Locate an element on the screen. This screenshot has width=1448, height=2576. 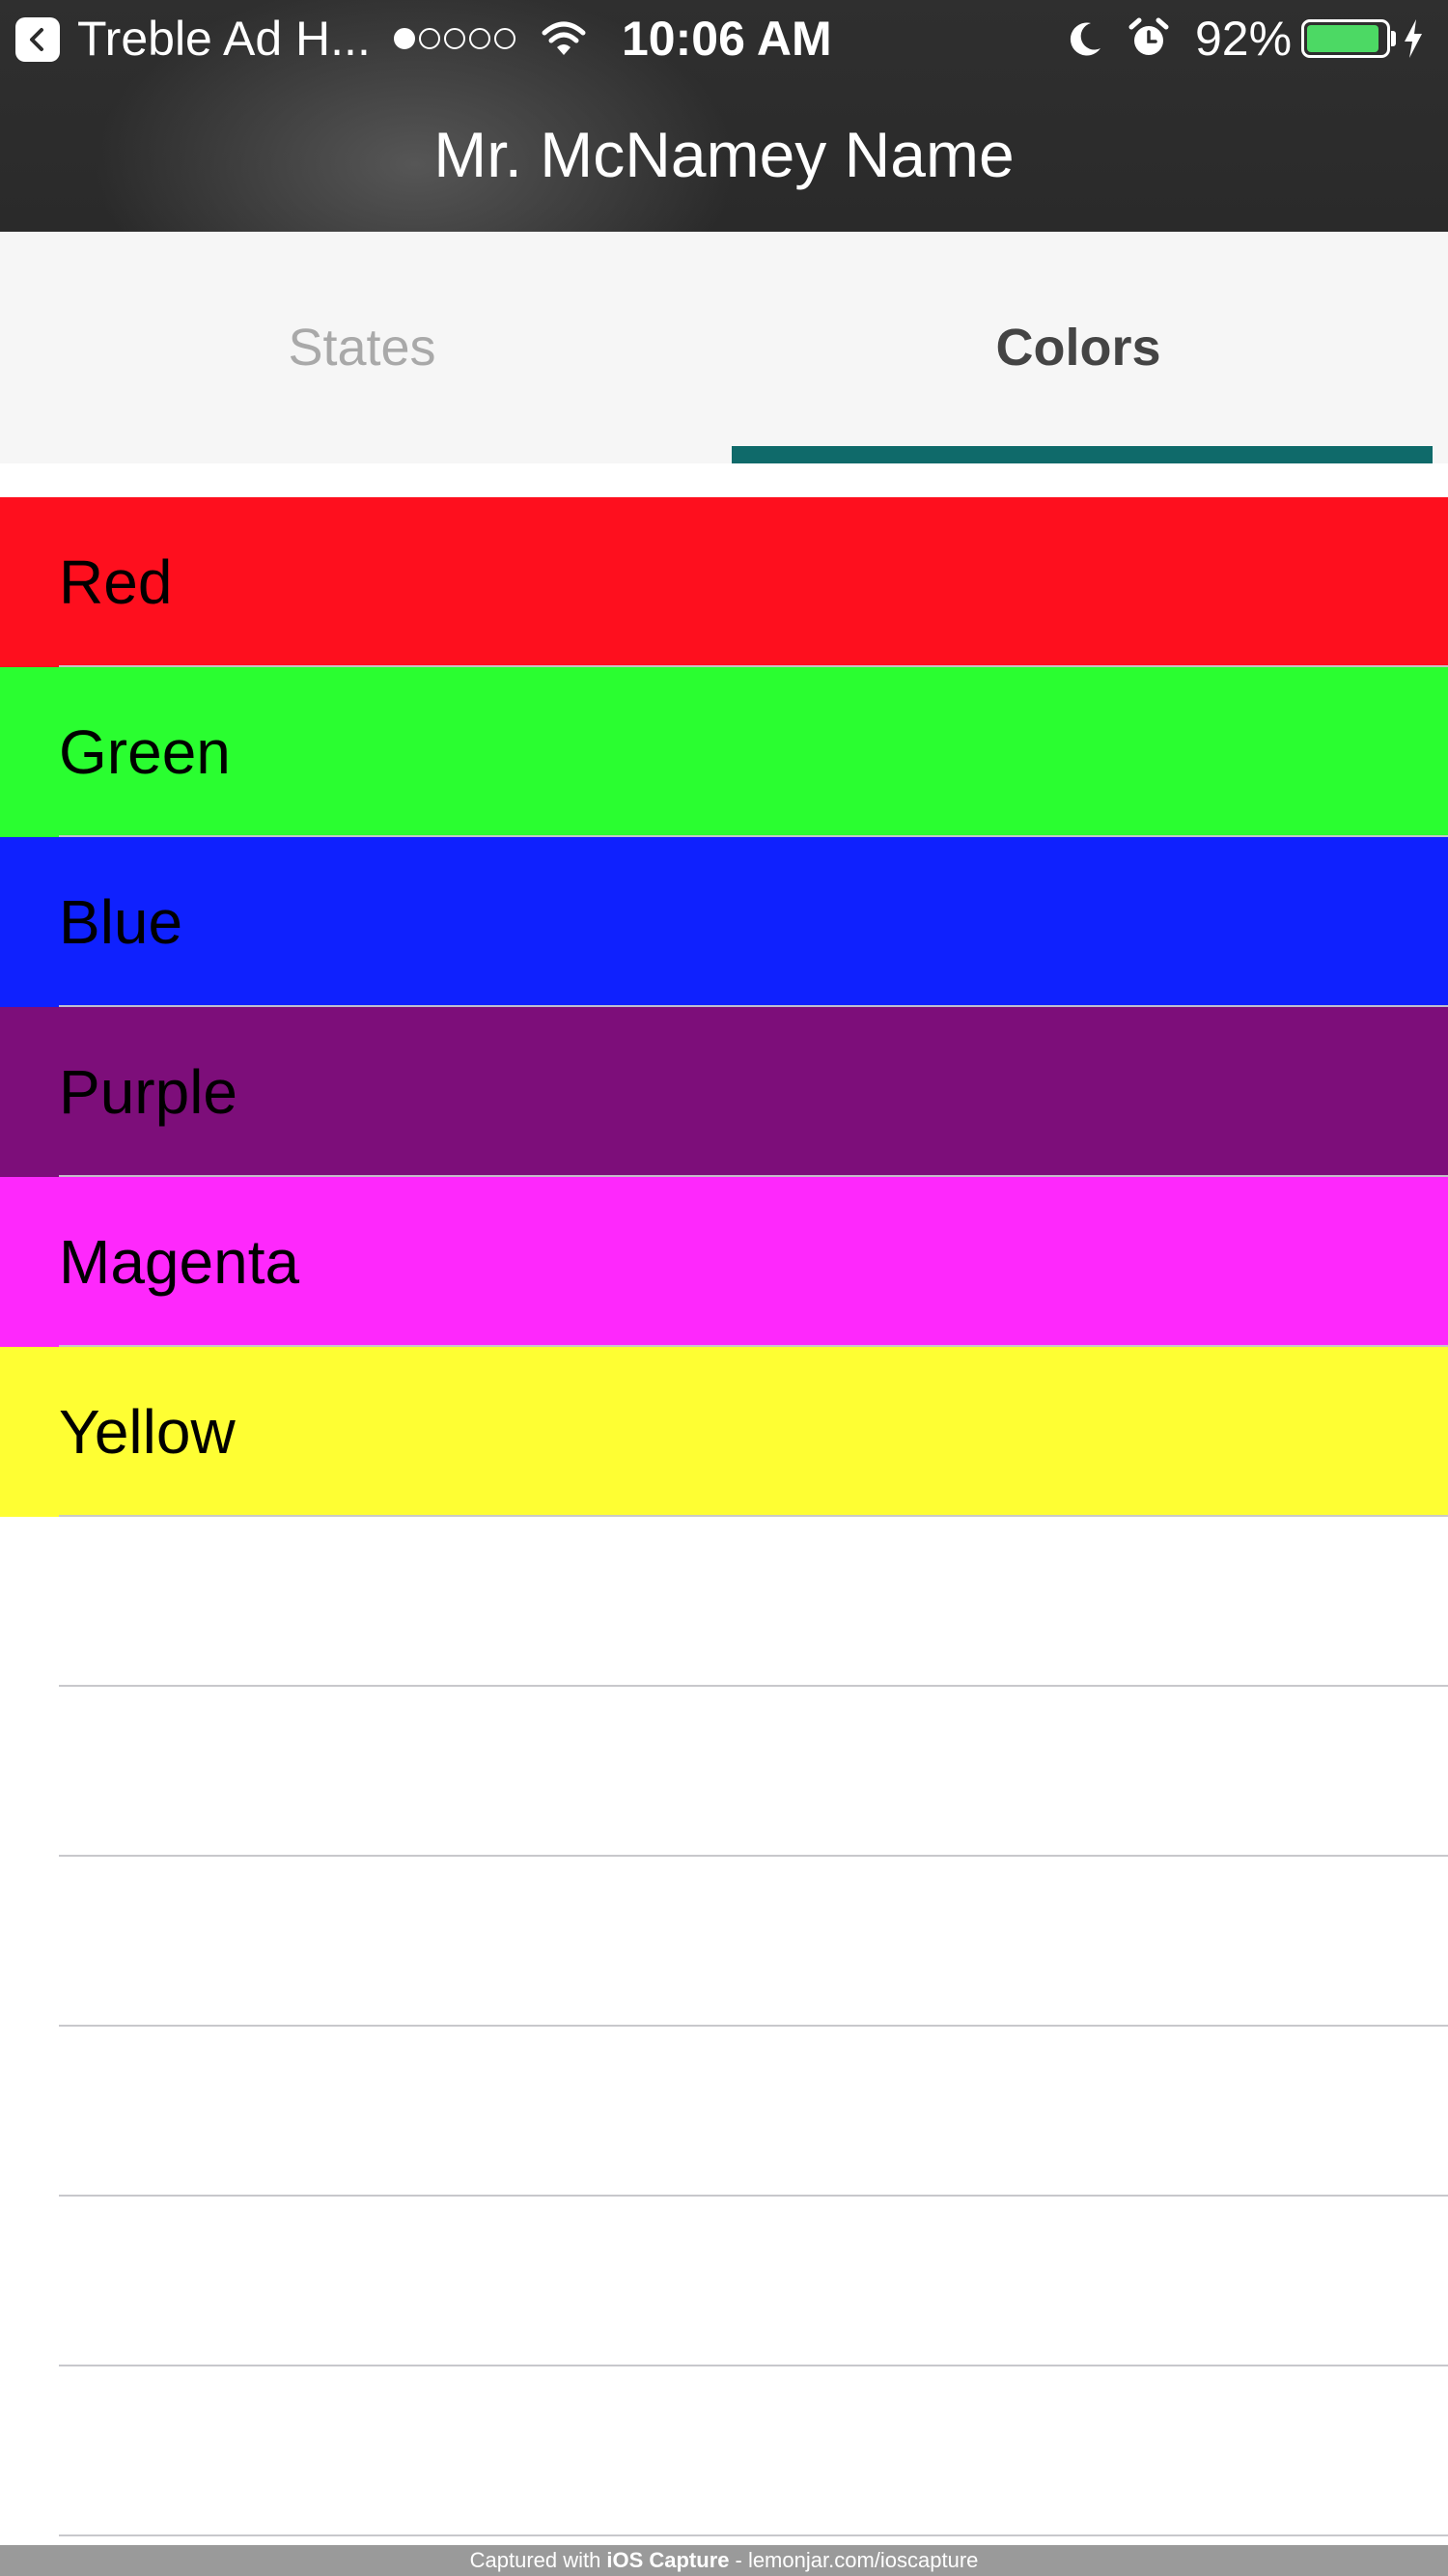
status-bar: Treble Ad H... 10:06 AM 92% is located at coordinates (724, 39).